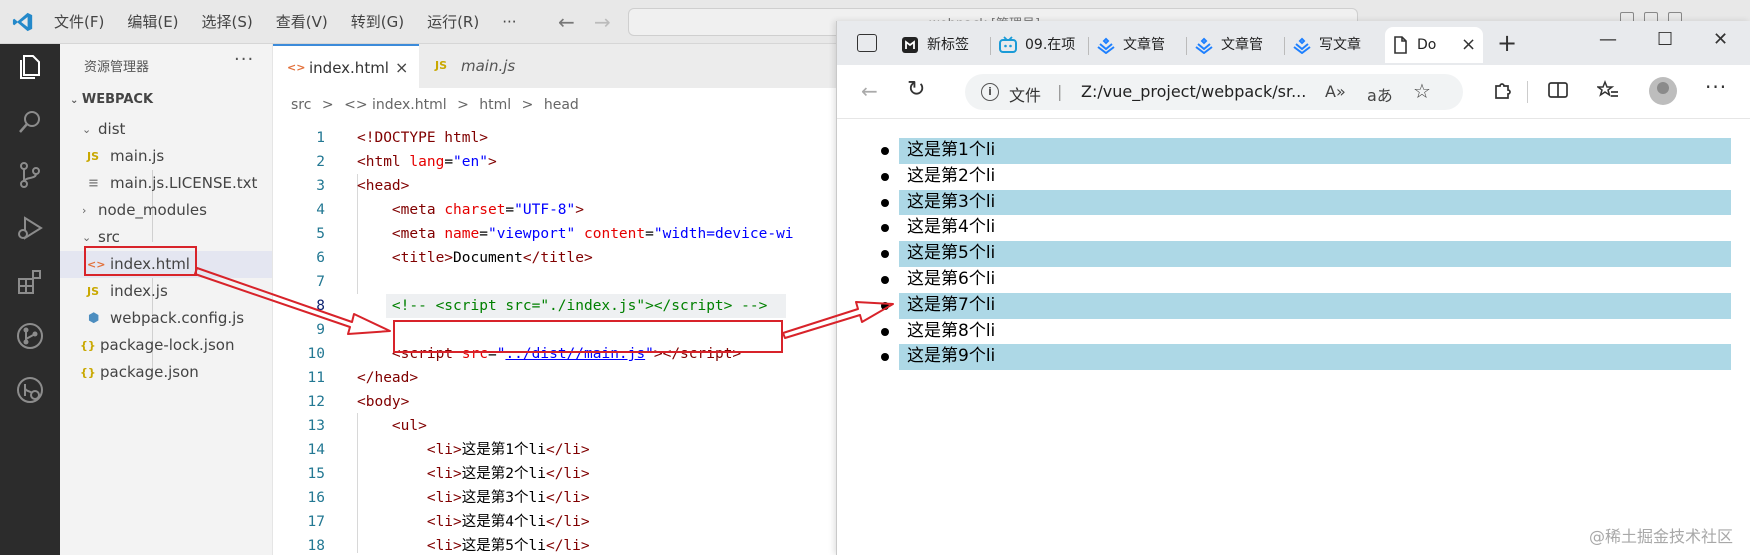 Image resolution: width=1750 pixels, height=555 pixels. I want to click on menu-view: 查看(V), so click(302, 22).